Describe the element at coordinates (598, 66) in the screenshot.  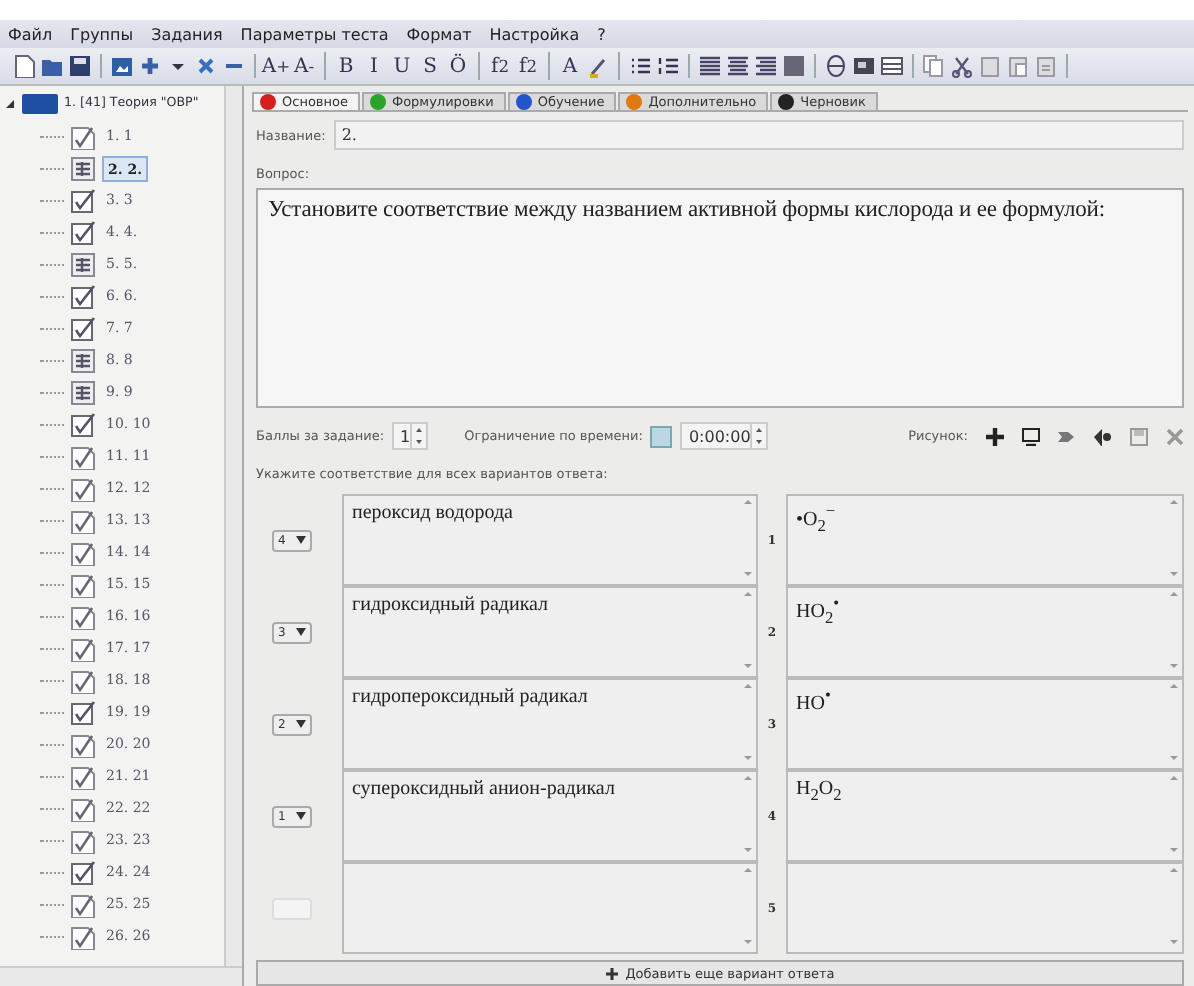
I see `brush-icon` at that location.